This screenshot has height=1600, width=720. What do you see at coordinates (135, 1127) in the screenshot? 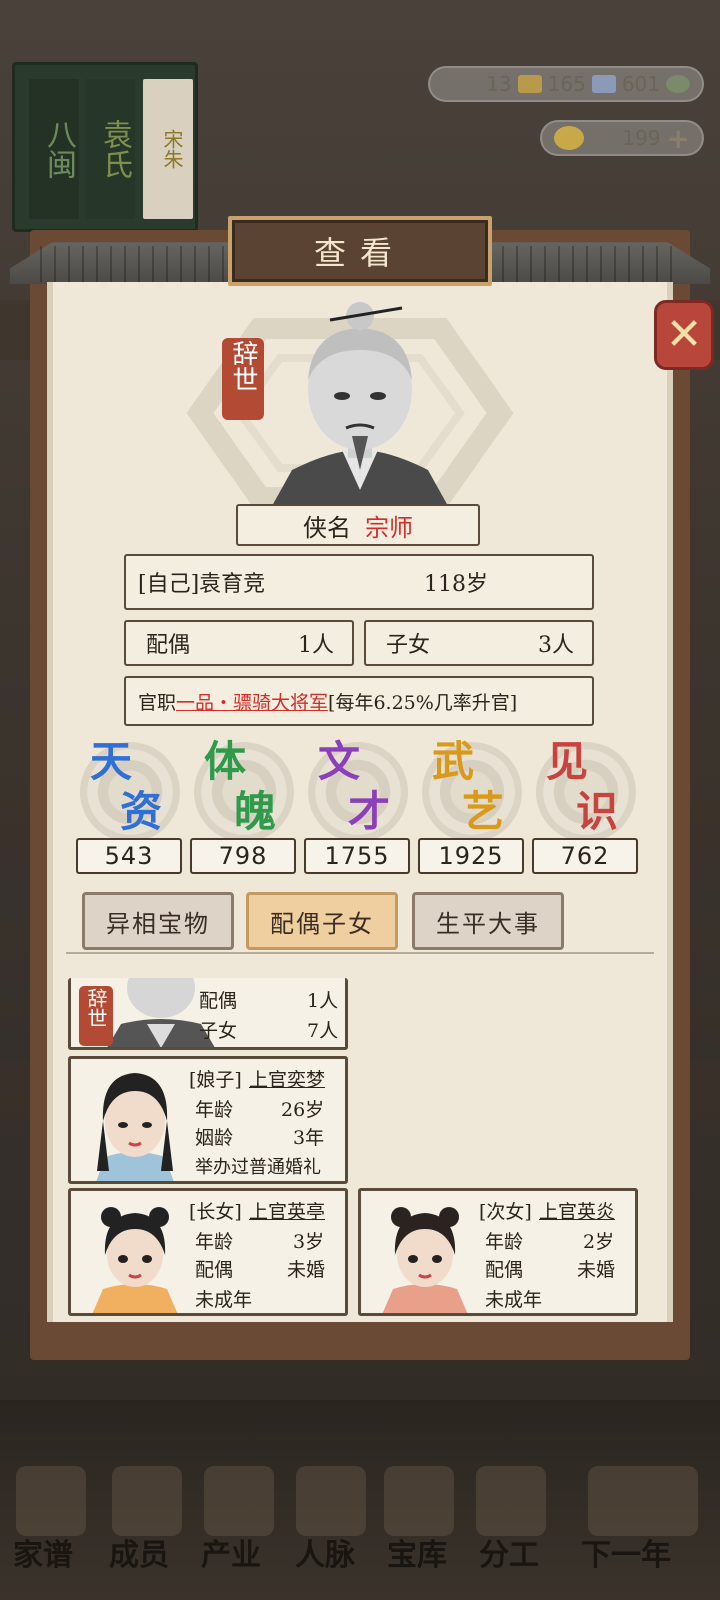
I see `wife-portrait` at bounding box center [135, 1127].